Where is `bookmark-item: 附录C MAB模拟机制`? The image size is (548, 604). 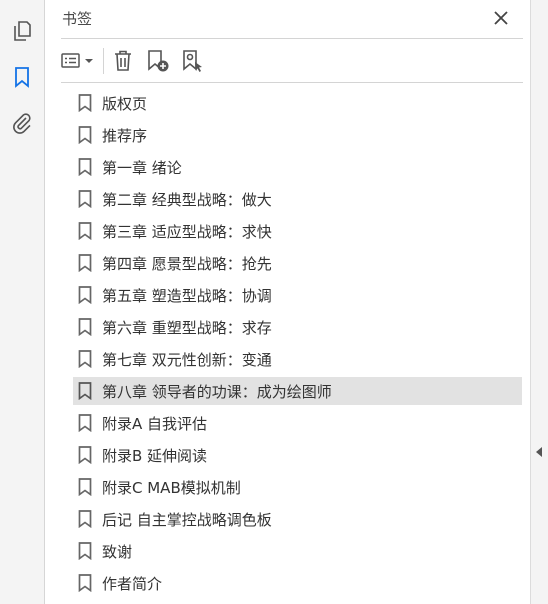
bookmark-item: 附录C MAB模拟机制 is located at coordinates (297, 487).